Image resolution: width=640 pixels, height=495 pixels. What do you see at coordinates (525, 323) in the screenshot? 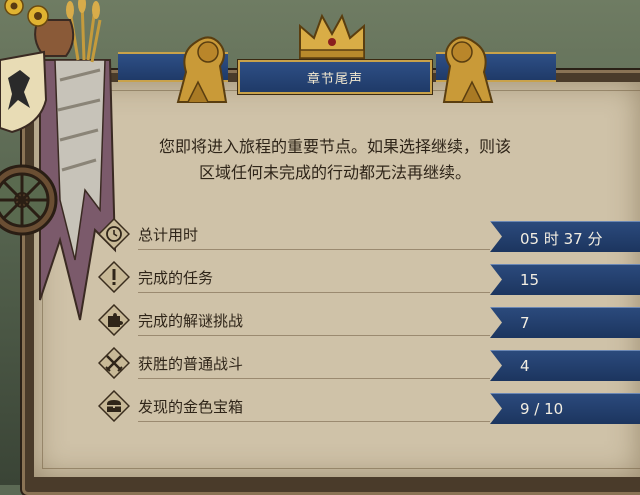
I see `stat-value-puzzles: 7` at bounding box center [525, 323].